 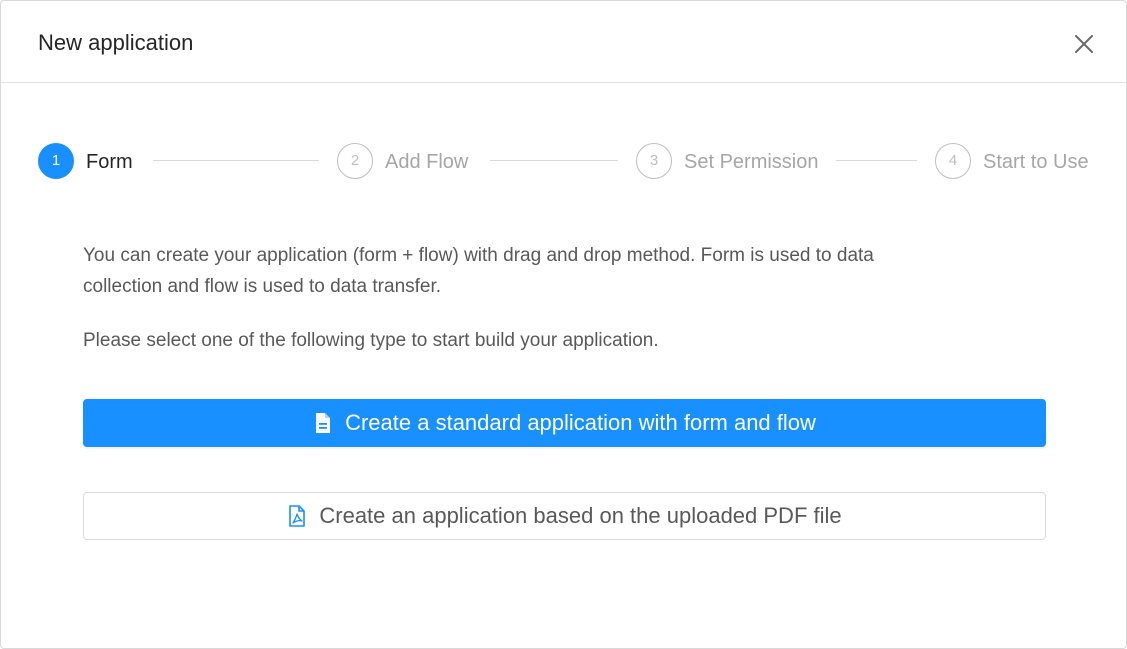 What do you see at coordinates (116, 42) in the screenshot?
I see `modal-title: New application` at bounding box center [116, 42].